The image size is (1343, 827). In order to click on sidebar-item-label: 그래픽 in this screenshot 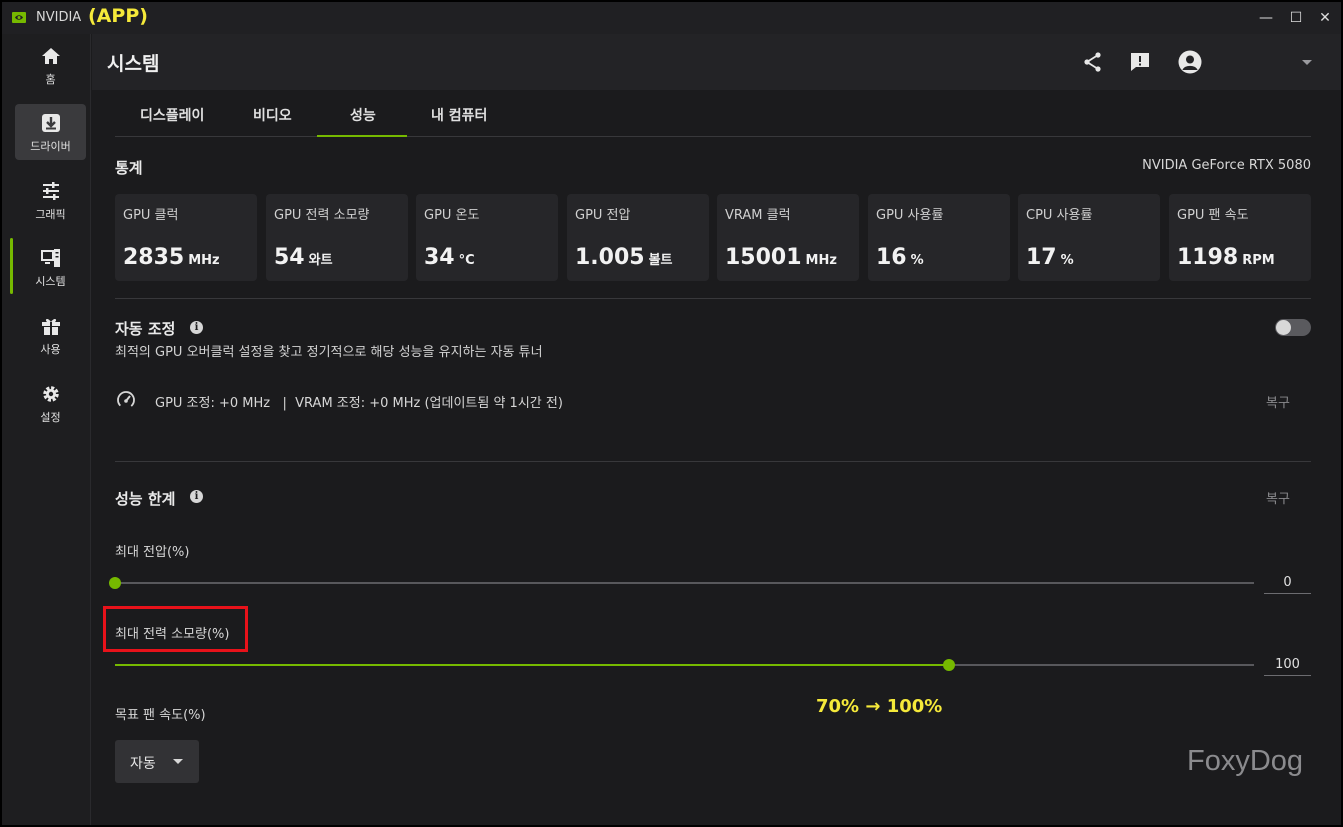, I will do `click(50, 214)`.